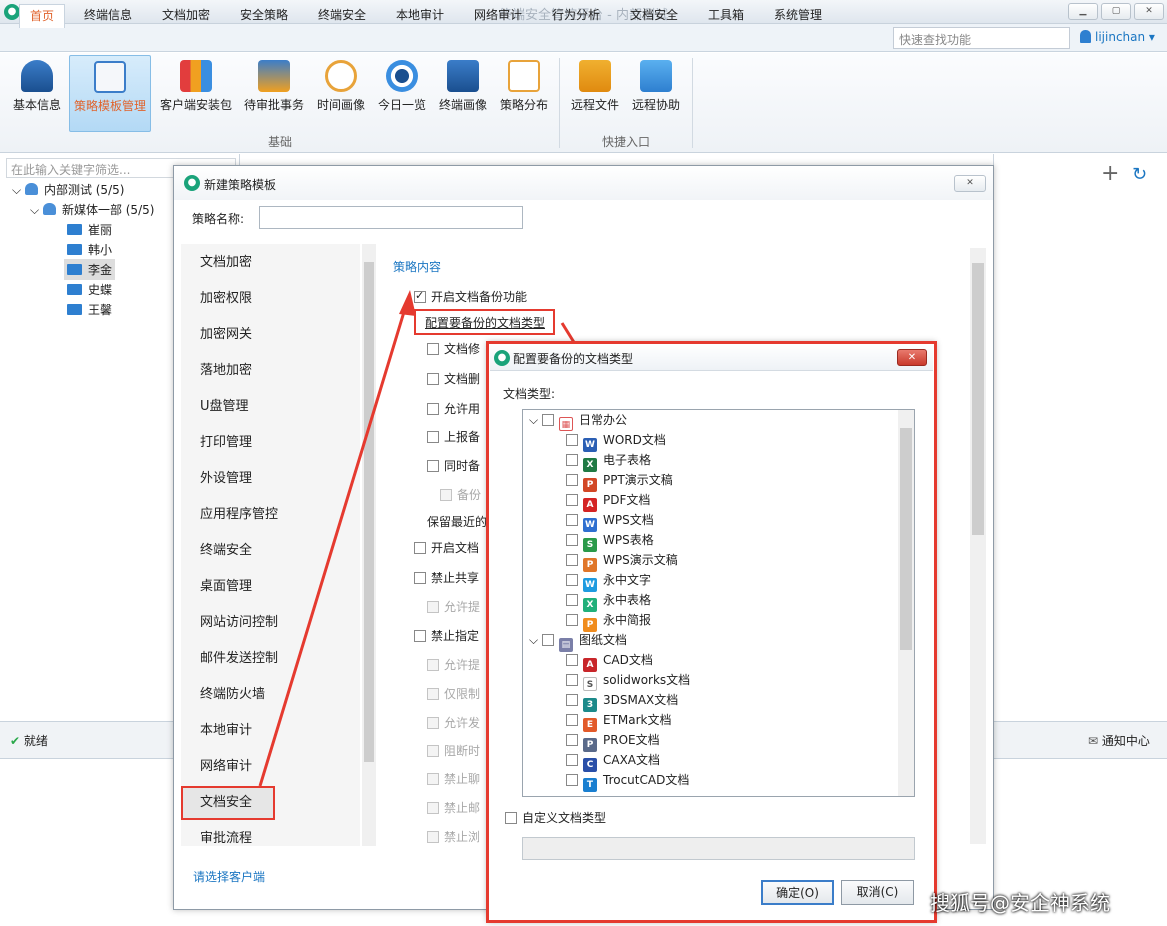  I want to click on doc-type-item: P 永中简报, so click(608, 621).